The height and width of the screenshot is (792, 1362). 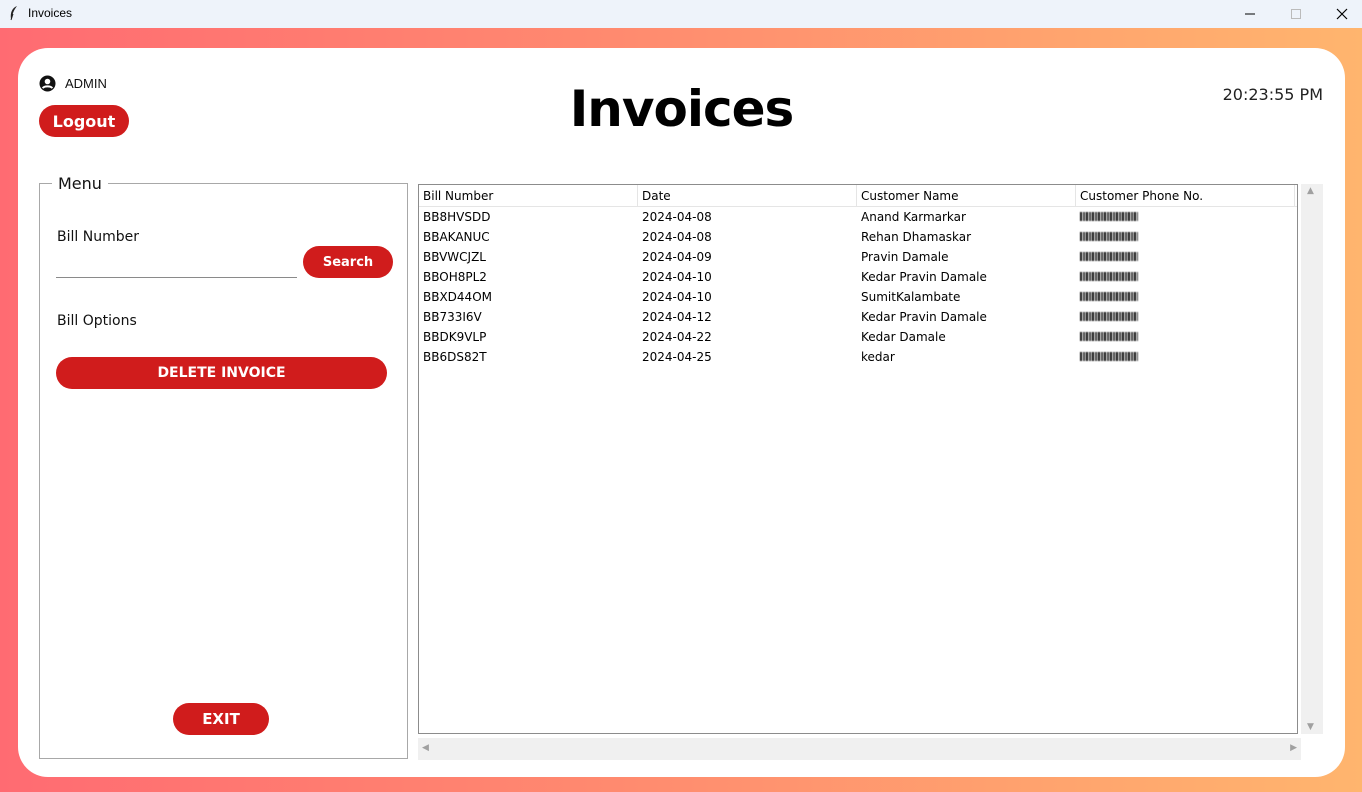 What do you see at coordinates (916, 237) in the screenshot?
I see `cell-customer-name: Rehan Dhamaskar` at bounding box center [916, 237].